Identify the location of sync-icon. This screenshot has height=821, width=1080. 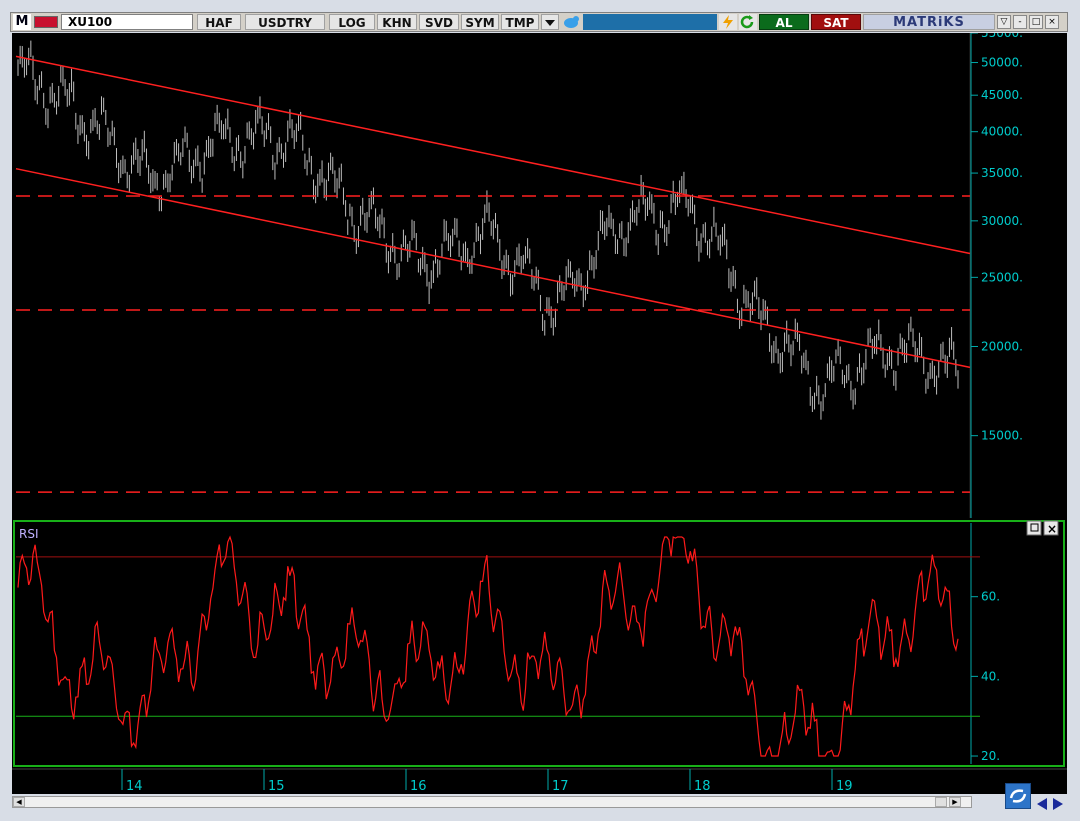
(1018, 796).